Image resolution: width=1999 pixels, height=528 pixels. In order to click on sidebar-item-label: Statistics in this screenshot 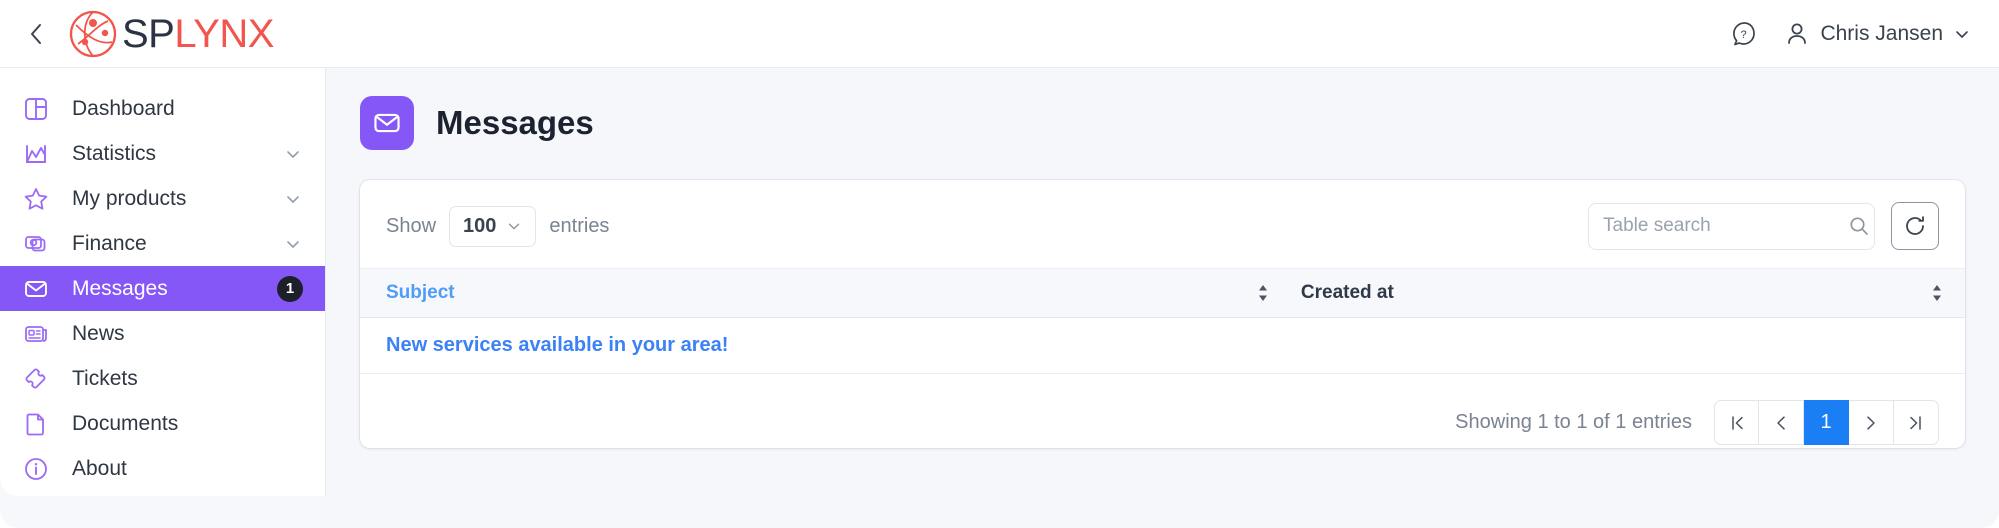, I will do `click(114, 153)`.